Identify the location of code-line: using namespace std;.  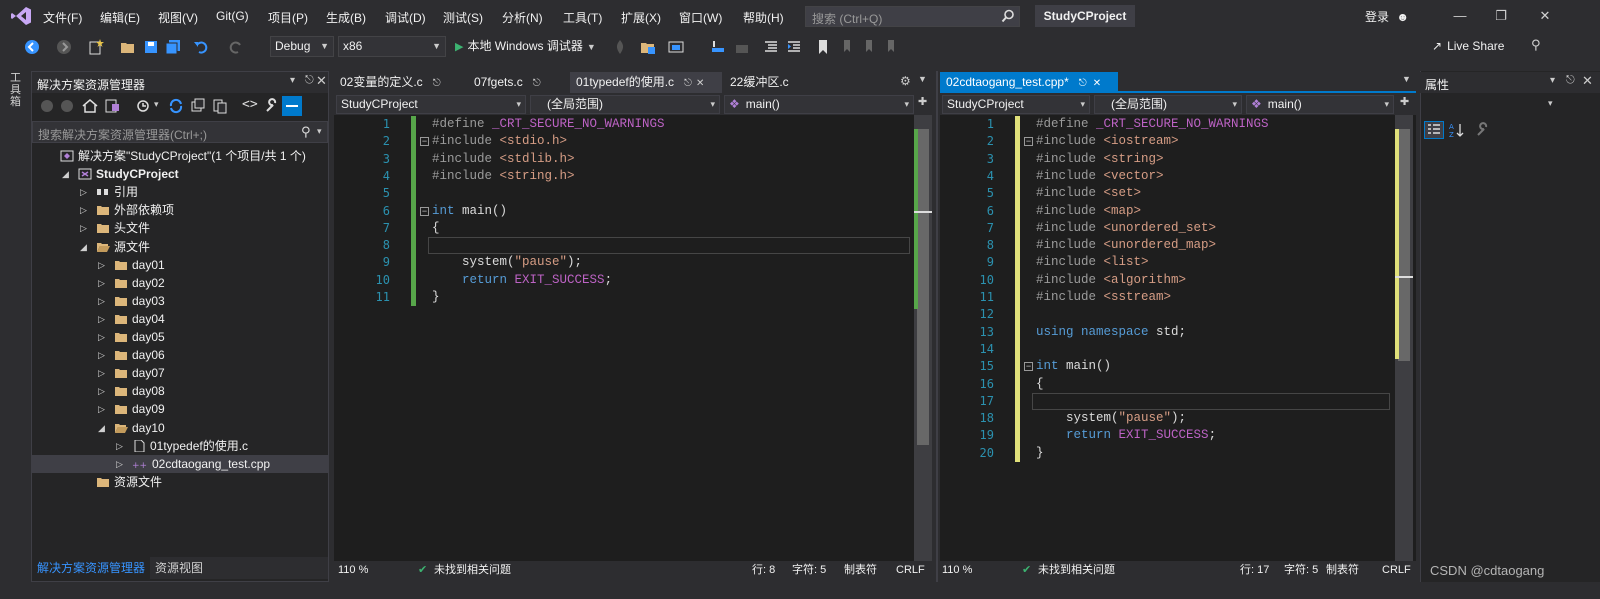
(1111, 332).